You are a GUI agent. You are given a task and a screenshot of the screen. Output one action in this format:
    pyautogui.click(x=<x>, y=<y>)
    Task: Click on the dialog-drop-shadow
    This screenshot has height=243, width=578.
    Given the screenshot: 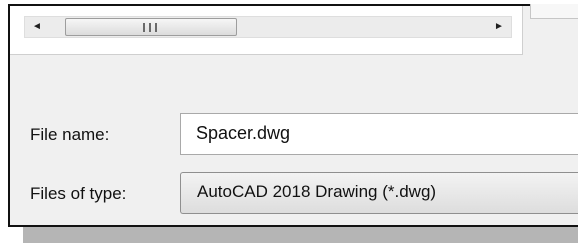 What is the action you would take?
    pyautogui.click(x=300, y=234)
    